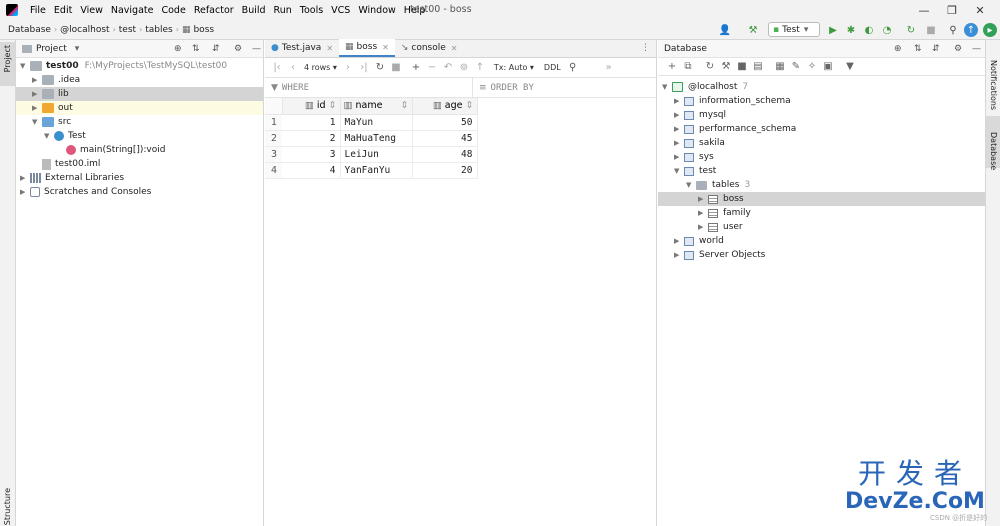 The height and width of the screenshot is (526, 1000). What do you see at coordinates (514, 67) in the screenshot?
I see `transaction-mode-select: Tx: Auto ▾` at bounding box center [514, 67].